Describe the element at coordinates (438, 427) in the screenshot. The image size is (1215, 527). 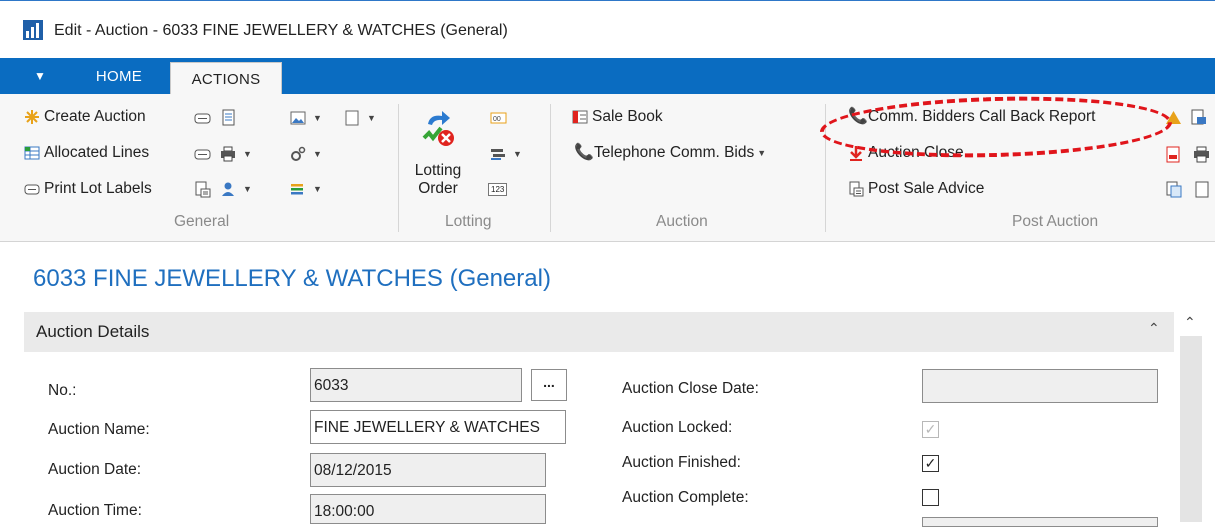
I see `auction-name-field: FINE JEWELLERY & WATCHES` at that location.